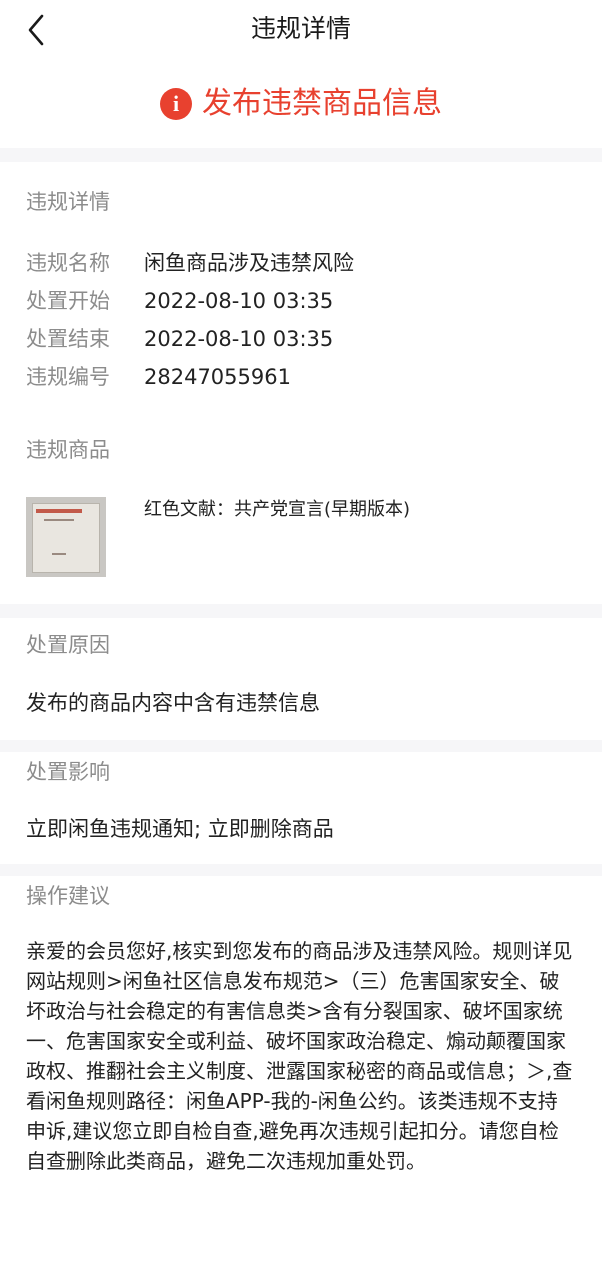  Describe the element at coordinates (68, 772) in the screenshot. I see `impact-section-title: 处置影响` at that location.